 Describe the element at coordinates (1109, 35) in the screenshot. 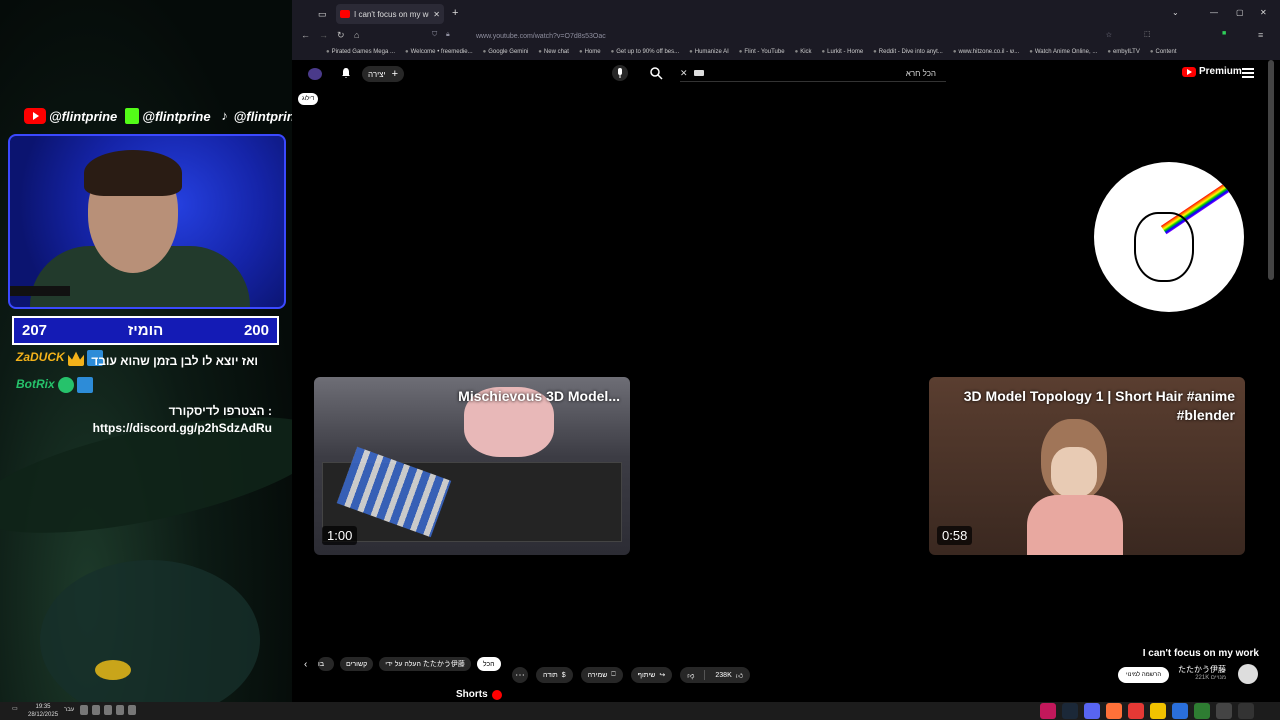

I see `bookmark-star-icon: ☆` at that location.